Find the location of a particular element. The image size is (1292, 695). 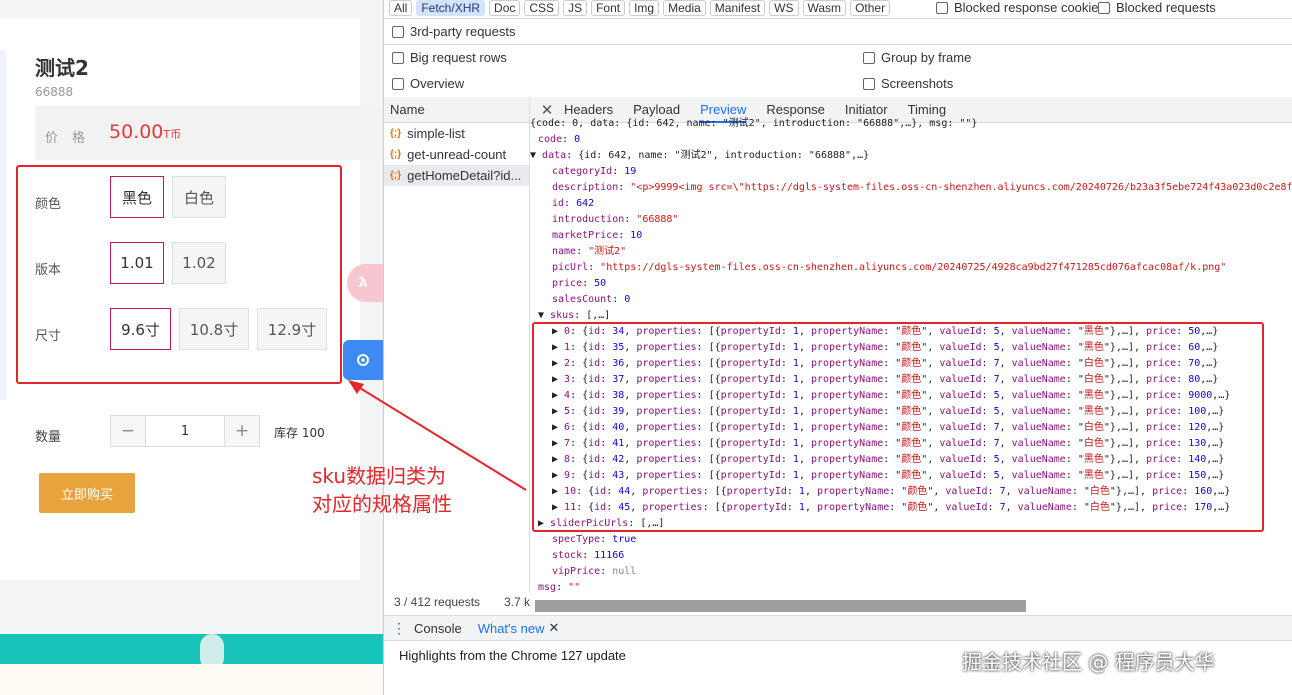

checkbox-label: Big request rows is located at coordinates (458, 57).